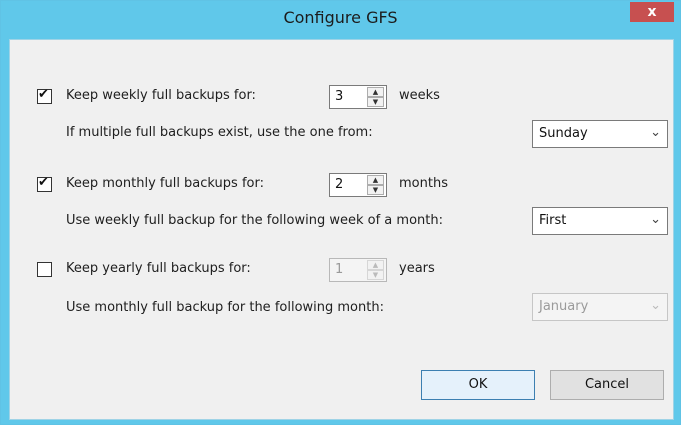 The height and width of the screenshot is (425, 681). I want to click on weekly-unit: weeks, so click(419, 95).